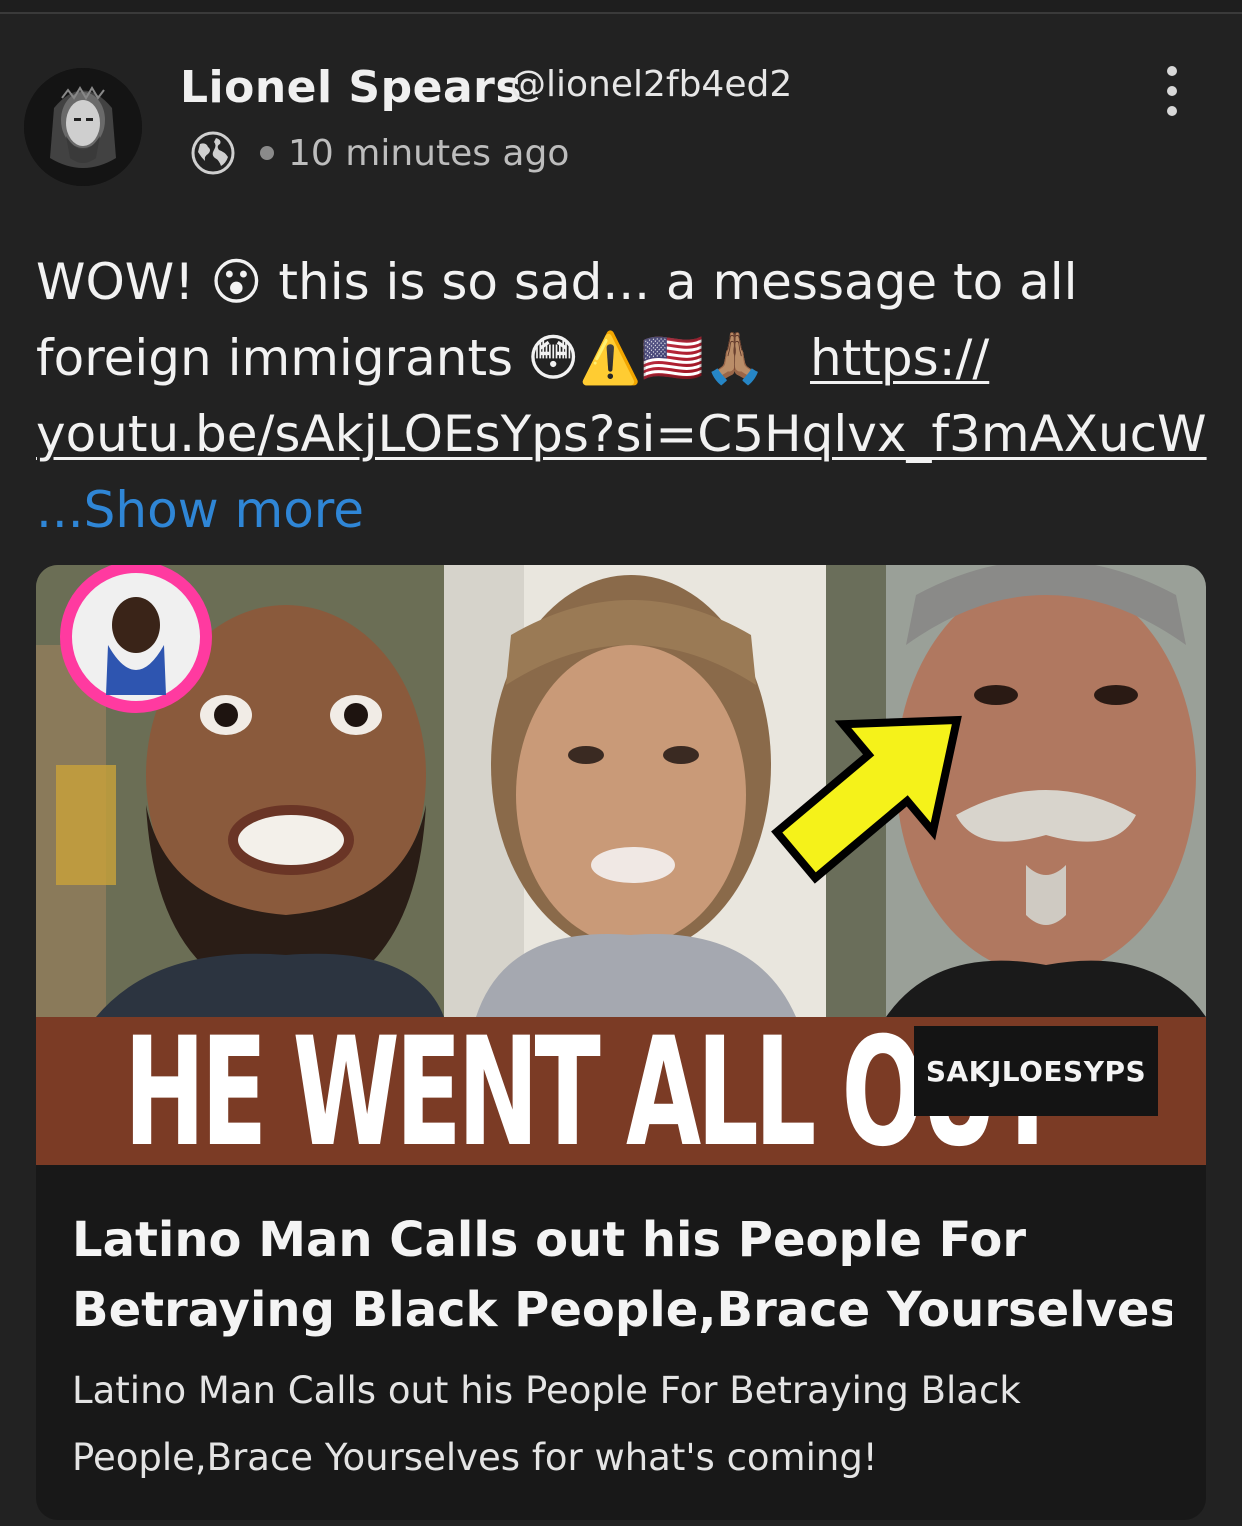 This screenshot has height=1526, width=1242. Describe the element at coordinates (275, 358) in the screenshot. I see `post-text-segment: foreign immigrants` at that location.